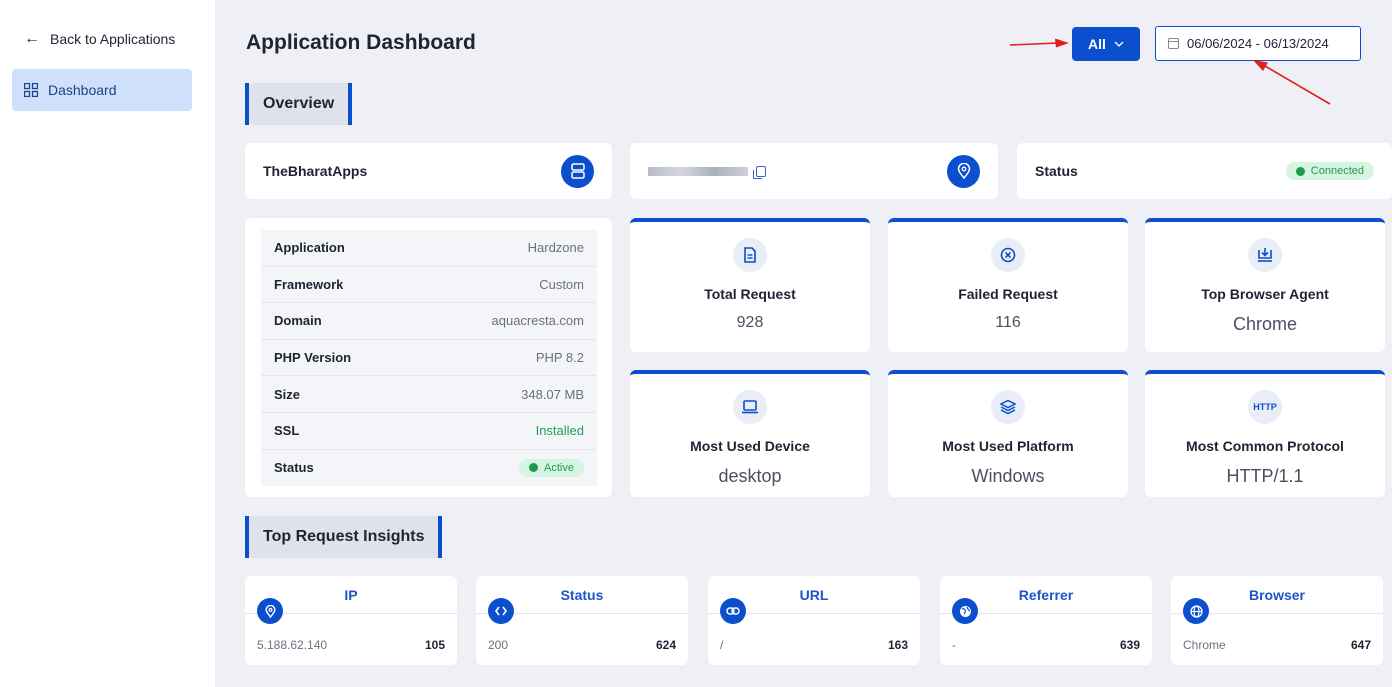 The width and height of the screenshot is (1392, 687). What do you see at coordinates (722, 645) in the screenshot?
I see `insight-key: /` at bounding box center [722, 645].